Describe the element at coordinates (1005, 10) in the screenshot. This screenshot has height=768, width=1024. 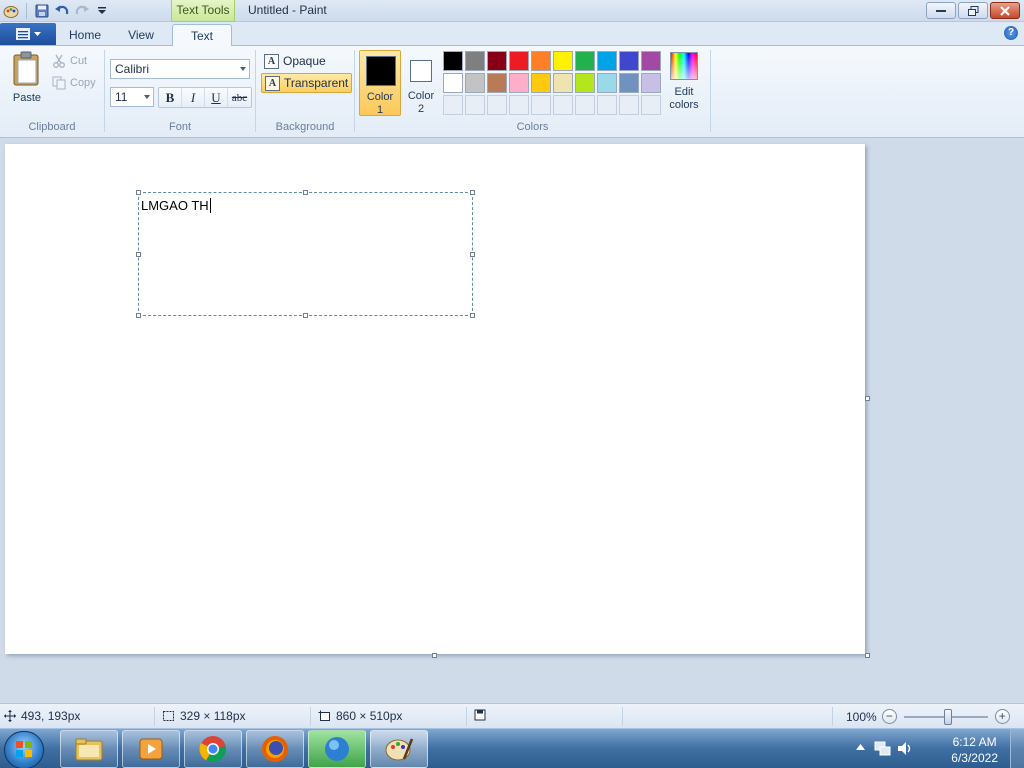
I see `close-button` at that location.